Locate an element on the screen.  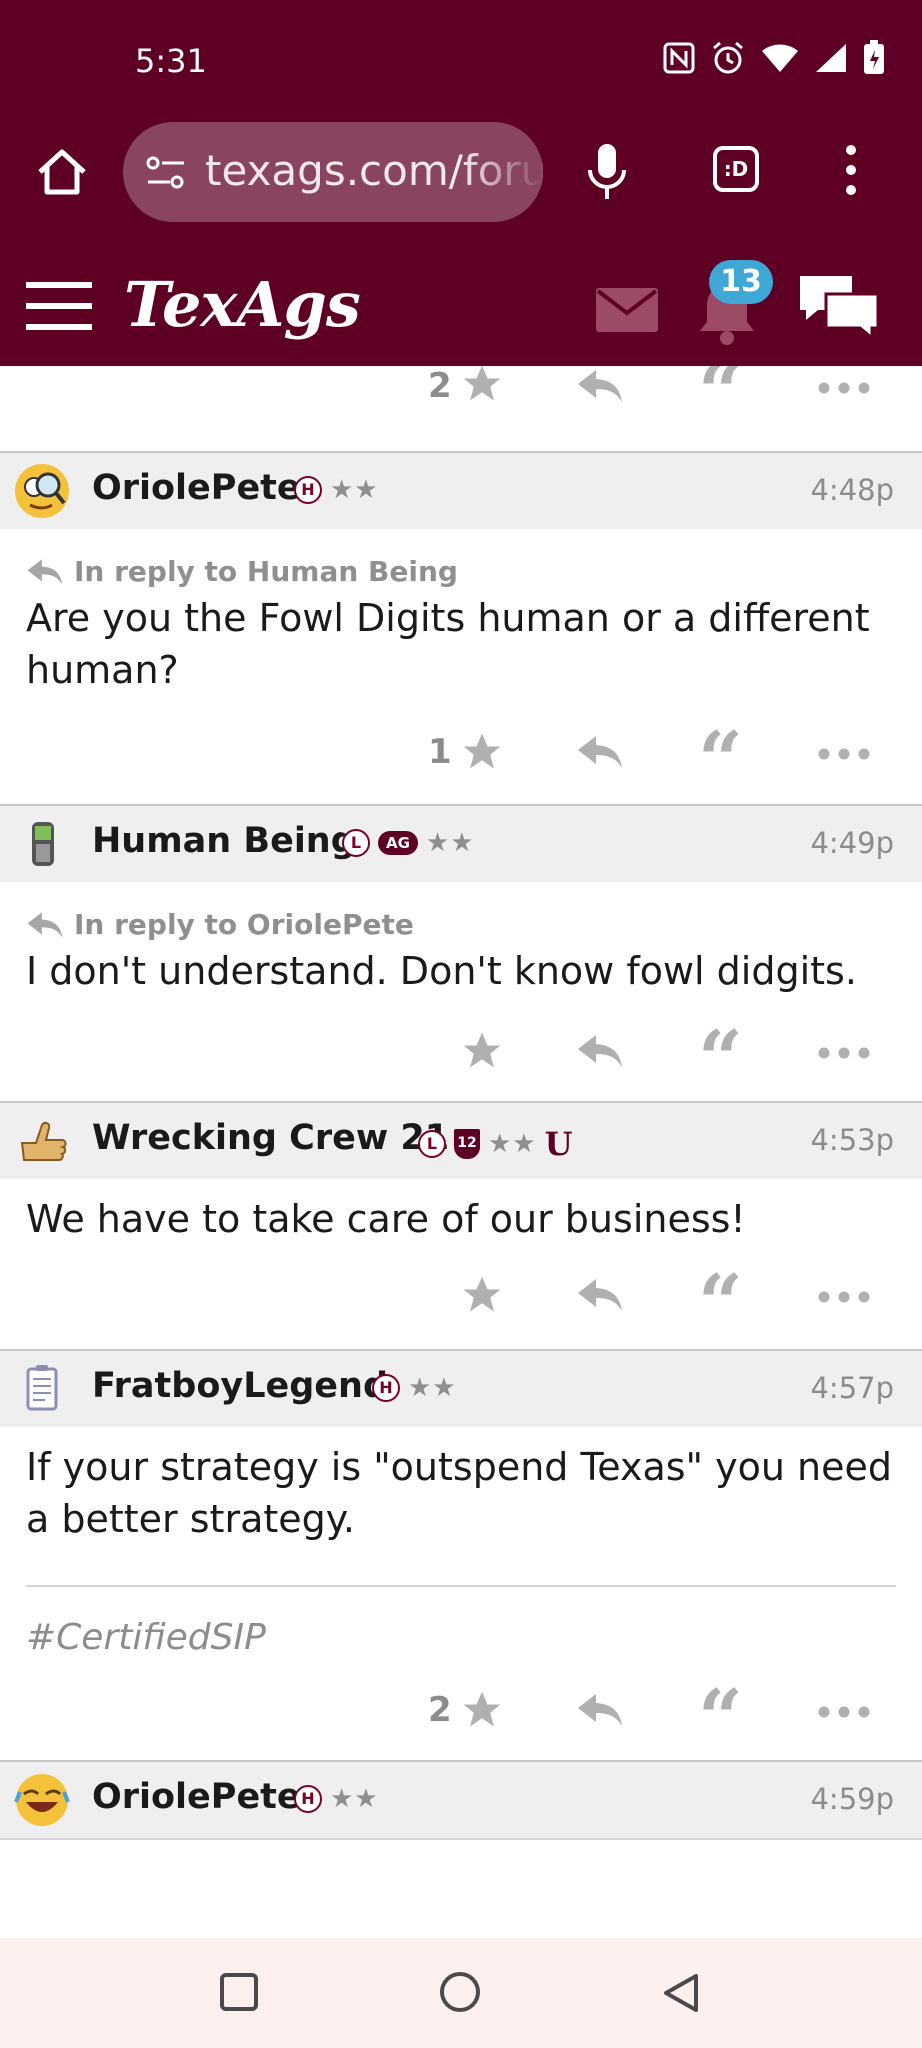
url-bar: texags.com/forums/ is located at coordinates (333, 172).